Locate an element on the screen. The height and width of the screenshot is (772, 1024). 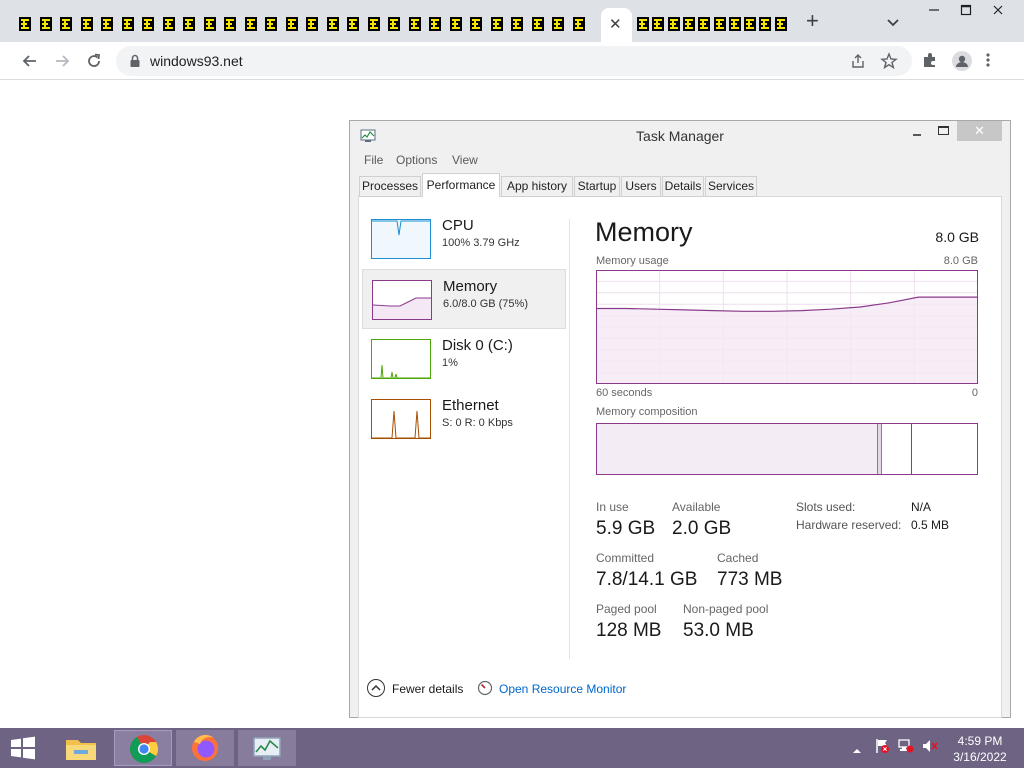
back-button is located at coordinates (30, 61).